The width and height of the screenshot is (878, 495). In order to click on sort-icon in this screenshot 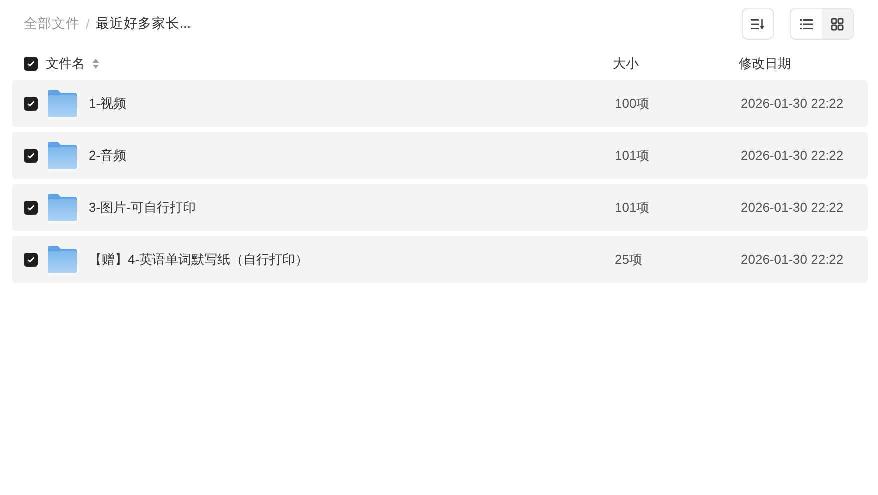, I will do `click(758, 24)`.